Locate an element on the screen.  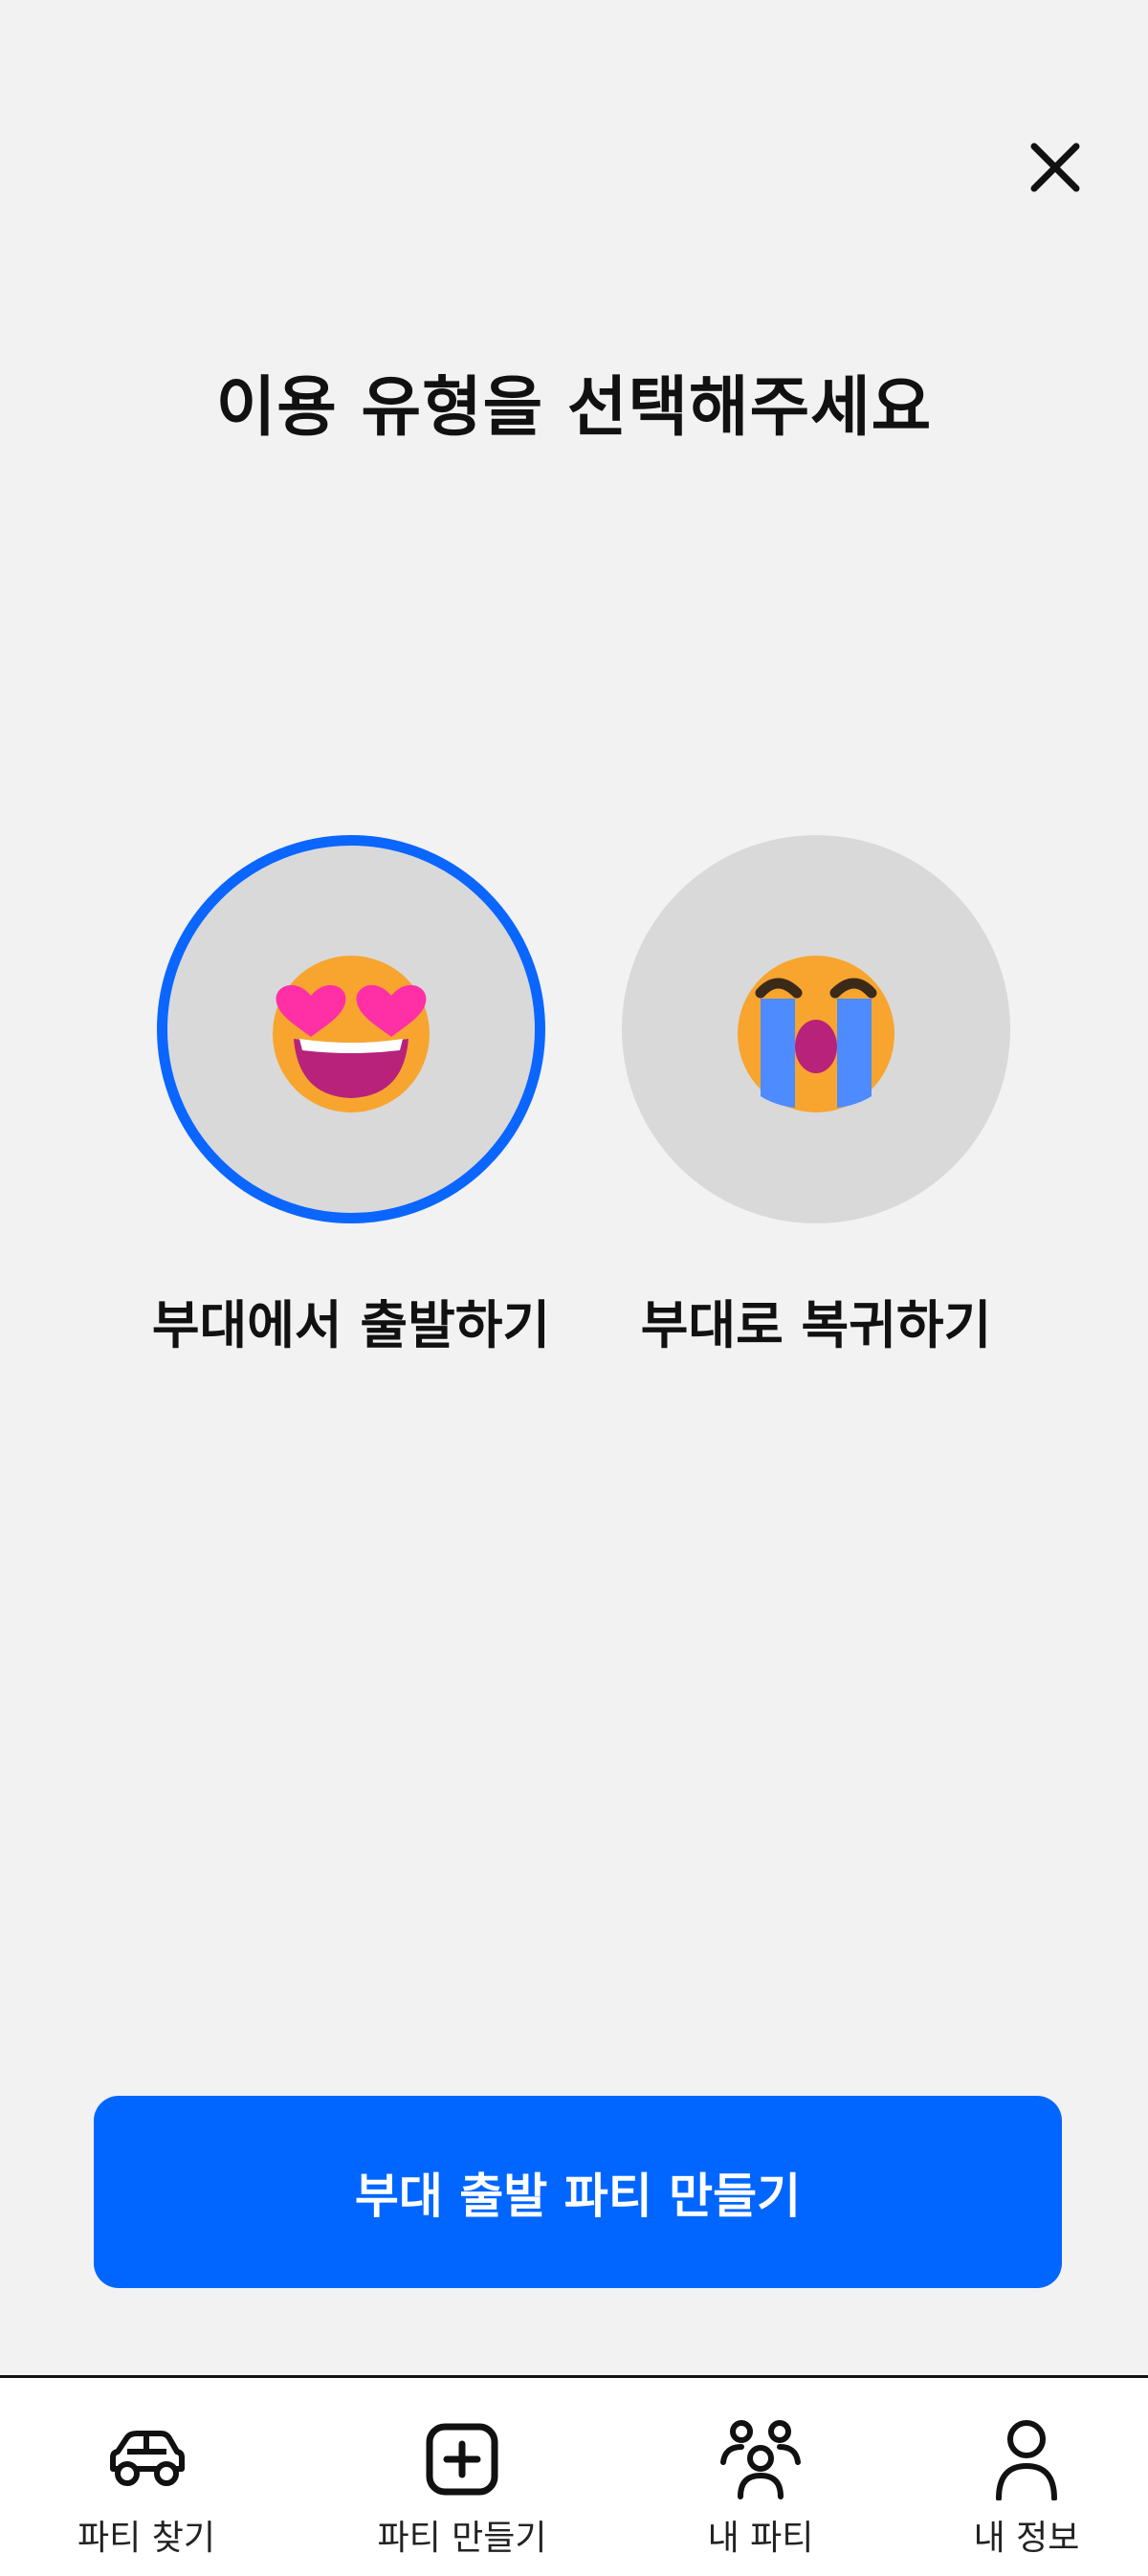
page-title: 이용 유형을 선택해주세요 is located at coordinates (574, 408).